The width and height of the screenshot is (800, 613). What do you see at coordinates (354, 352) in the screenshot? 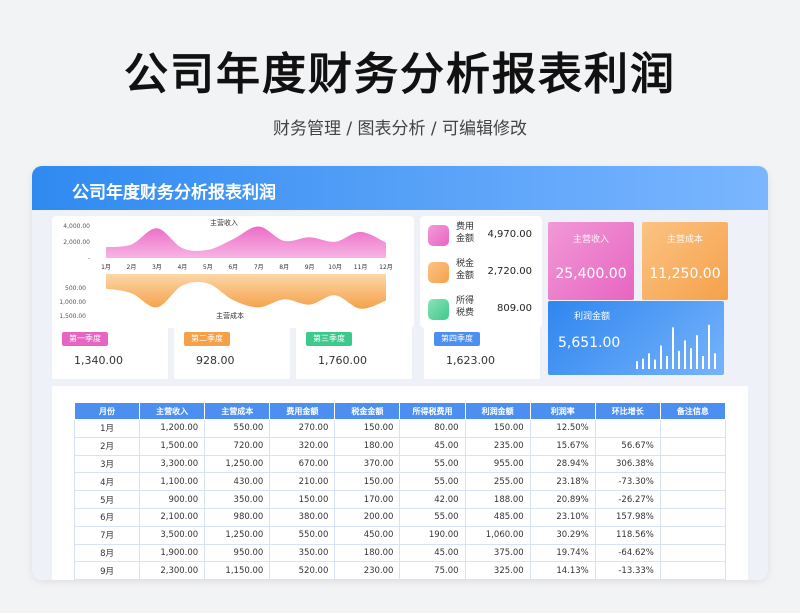
I see `quarter-card-3: 第三季度 1,760.00` at bounding box center [354, 352].